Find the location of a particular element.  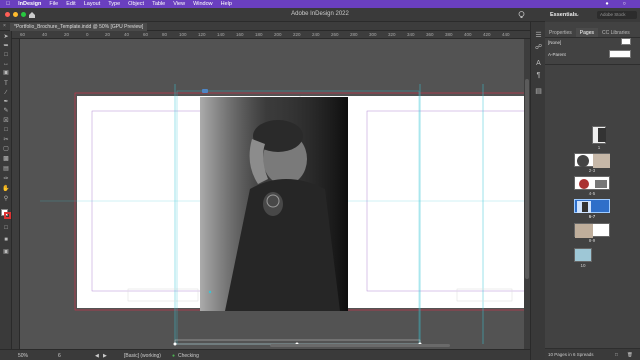

links-icon: ☍ is located at coordinates (538, 47).